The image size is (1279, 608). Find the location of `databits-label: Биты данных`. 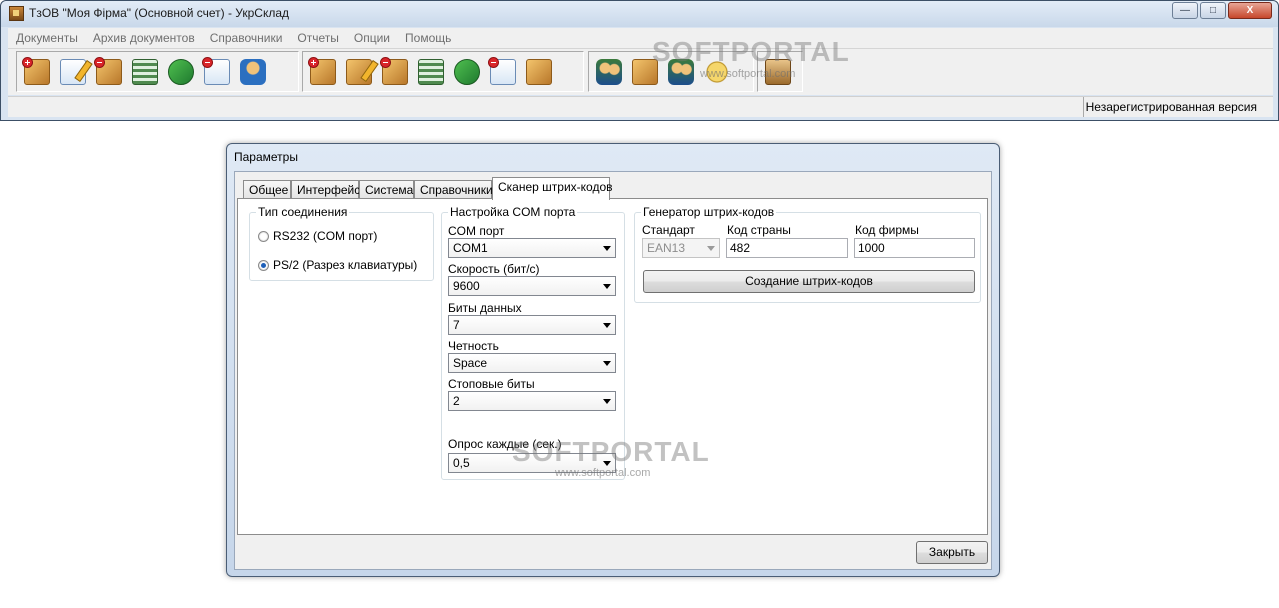

databits-label: Биты данных is located at coordinates (485, 308).